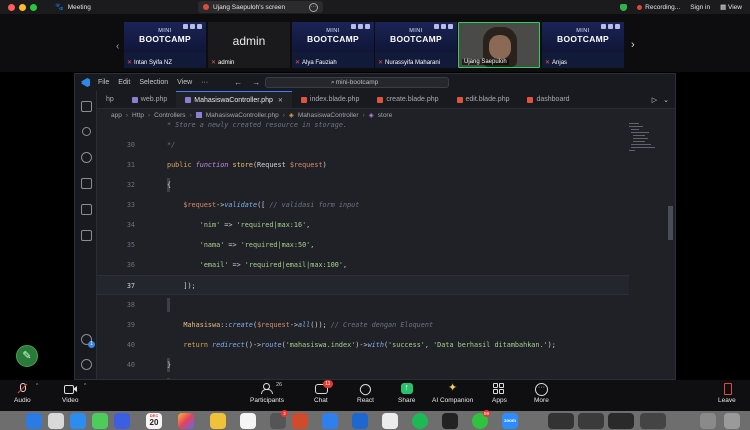 The height and width of the screenshot is (430, 750). I want to click on explorer-icon, so click(86, 106).